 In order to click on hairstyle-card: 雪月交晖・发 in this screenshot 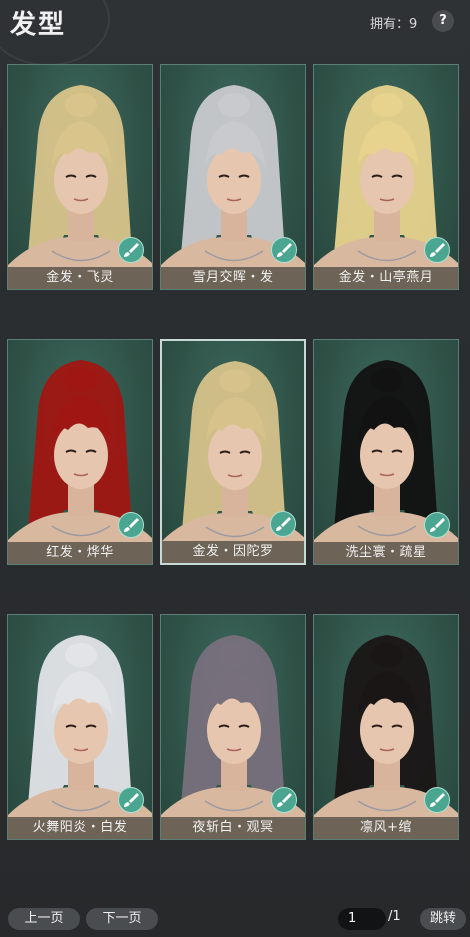, I will do `click(233, 177)`.